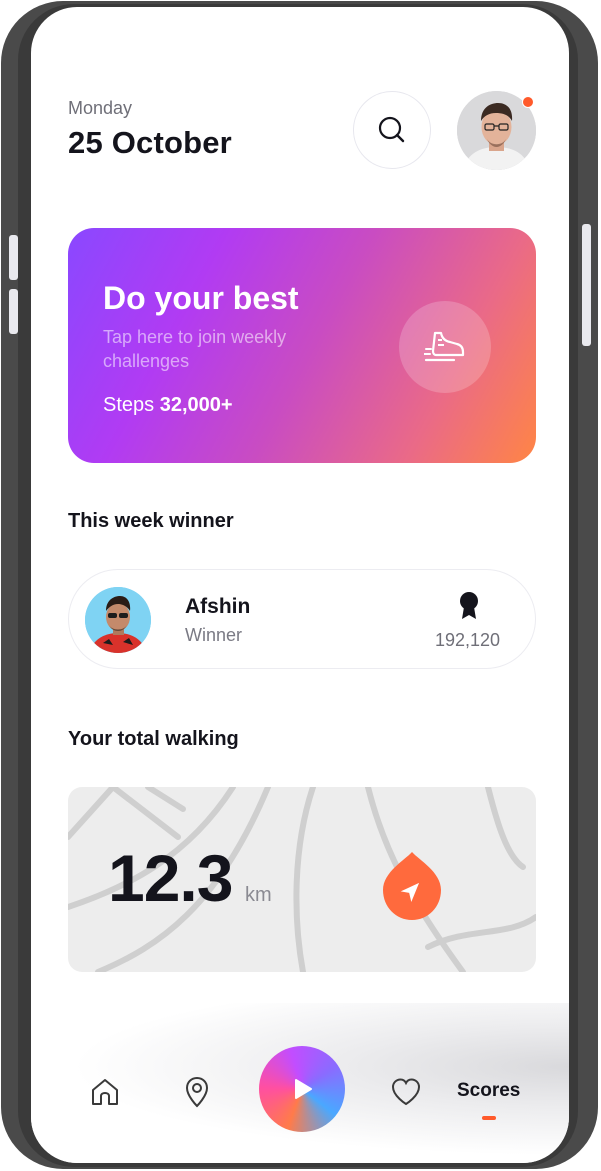 This screenshot has width=601, height=1171. I want to click on winner-name: Afshin, so click(218, 606).